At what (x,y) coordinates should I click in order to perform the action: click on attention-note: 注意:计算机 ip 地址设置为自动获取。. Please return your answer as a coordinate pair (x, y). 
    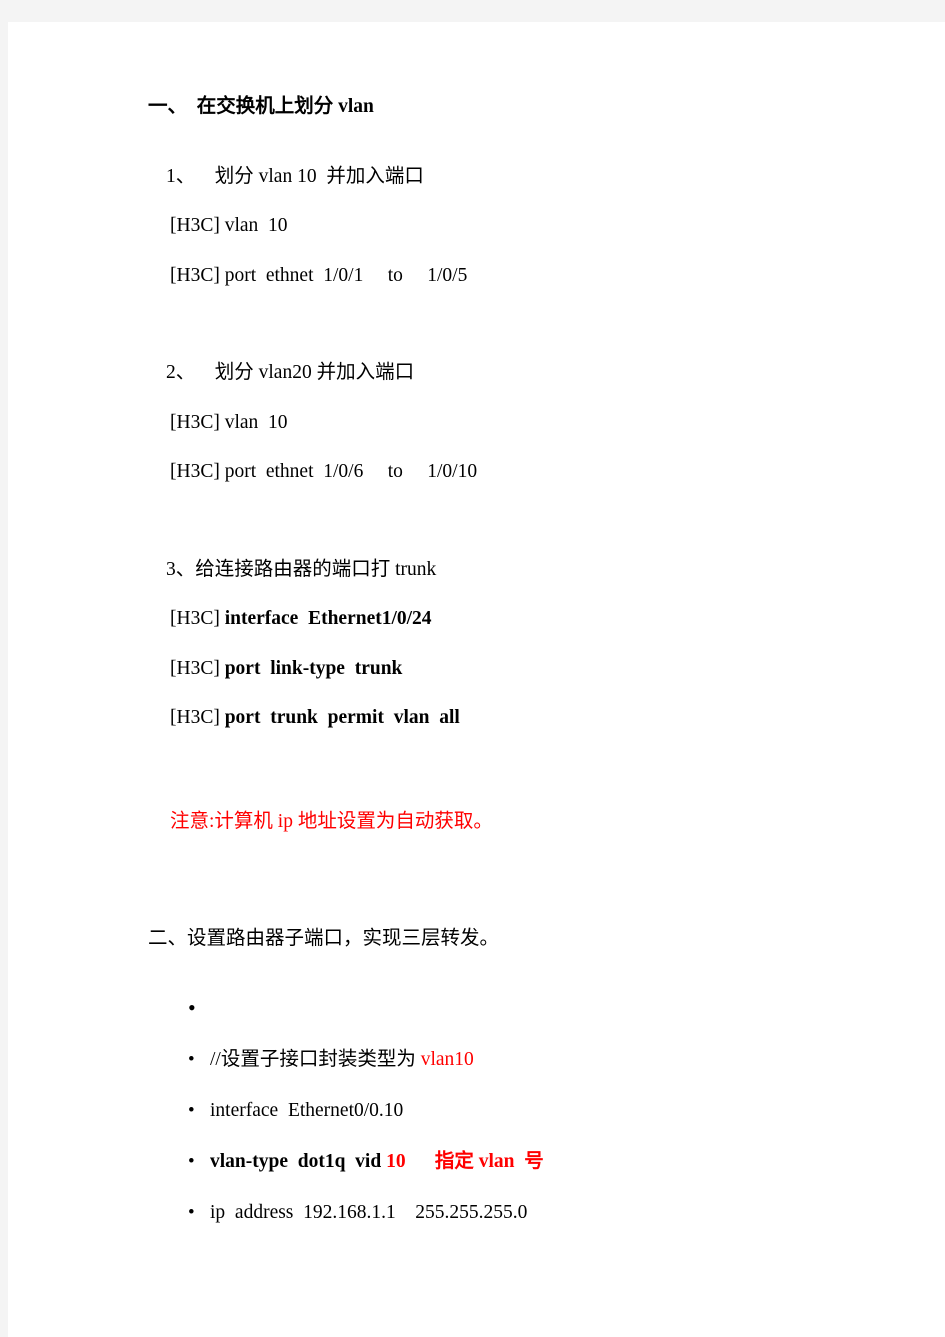
    Looking at the image, I should click on (331, 821).